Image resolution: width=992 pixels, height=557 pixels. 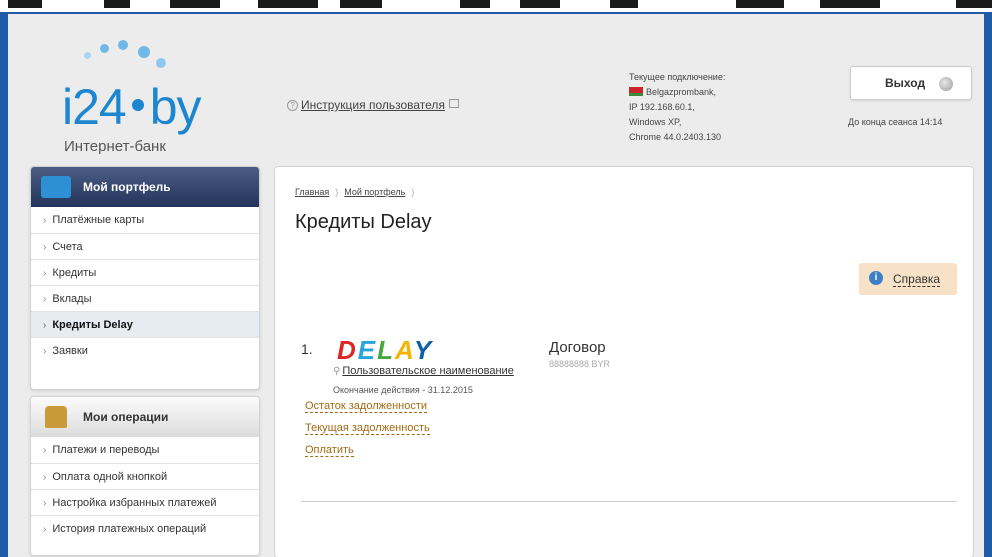 I want to click on power-knob-icon, so click(x=946, y=84).